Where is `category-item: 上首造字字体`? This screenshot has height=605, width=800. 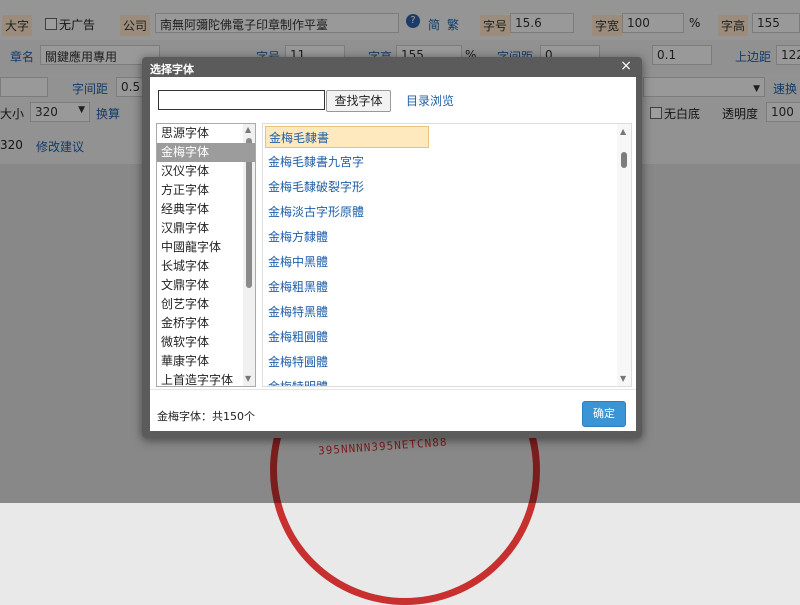
category-item: 上首造字字体 is located at coordinates (206, 378).